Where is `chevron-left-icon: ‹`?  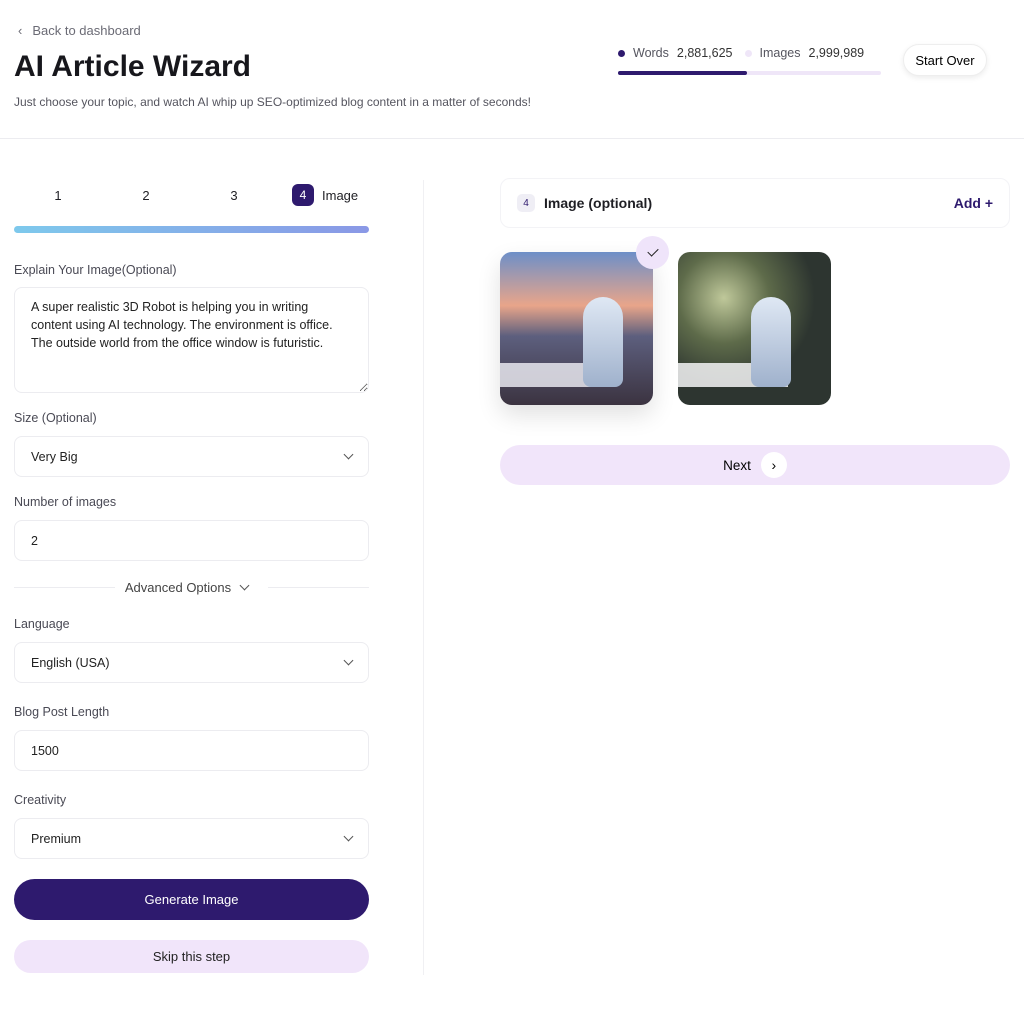 chevron-left-icon: ‹ is located at coordinates (20, 30).